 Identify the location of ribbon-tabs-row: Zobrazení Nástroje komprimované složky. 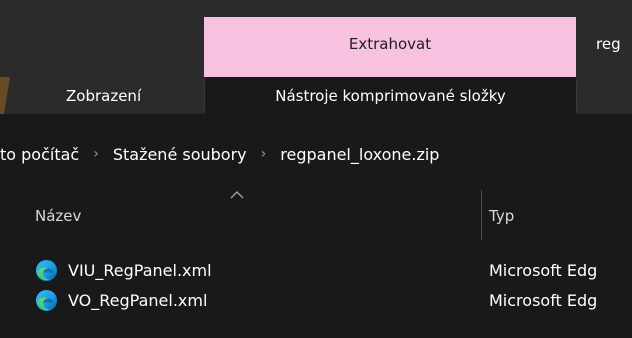
(316, 95).